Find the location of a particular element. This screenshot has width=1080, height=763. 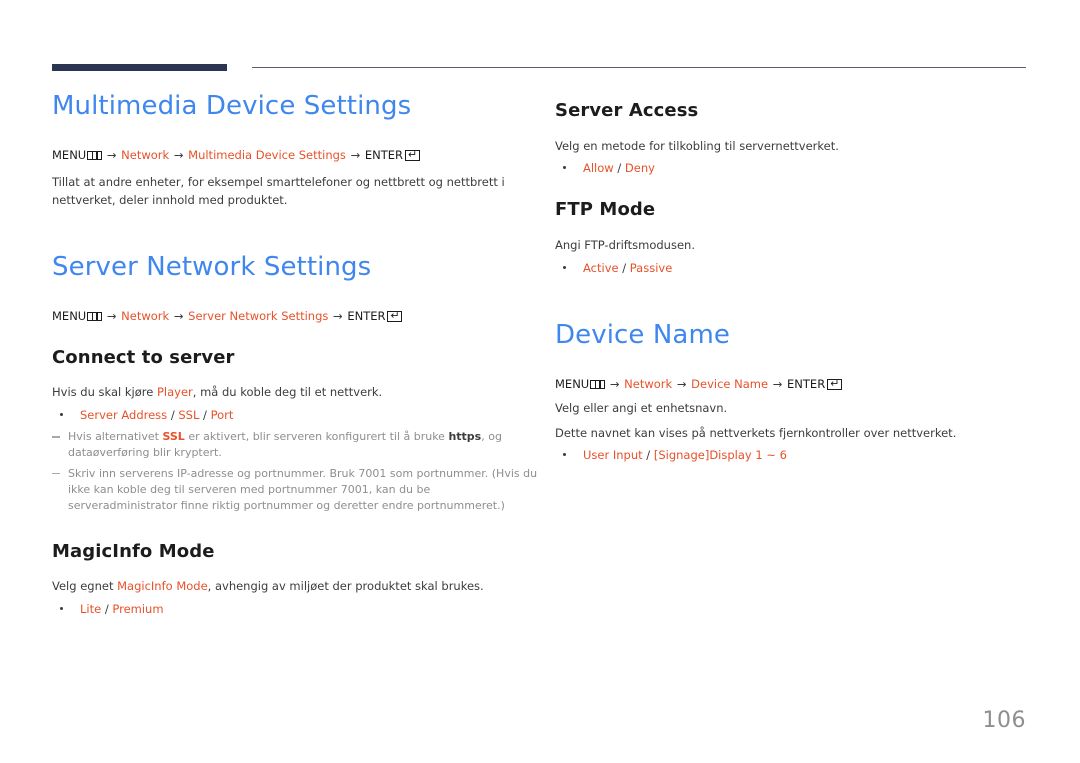

option-allow: Allow is located at coordinates (598, 168).